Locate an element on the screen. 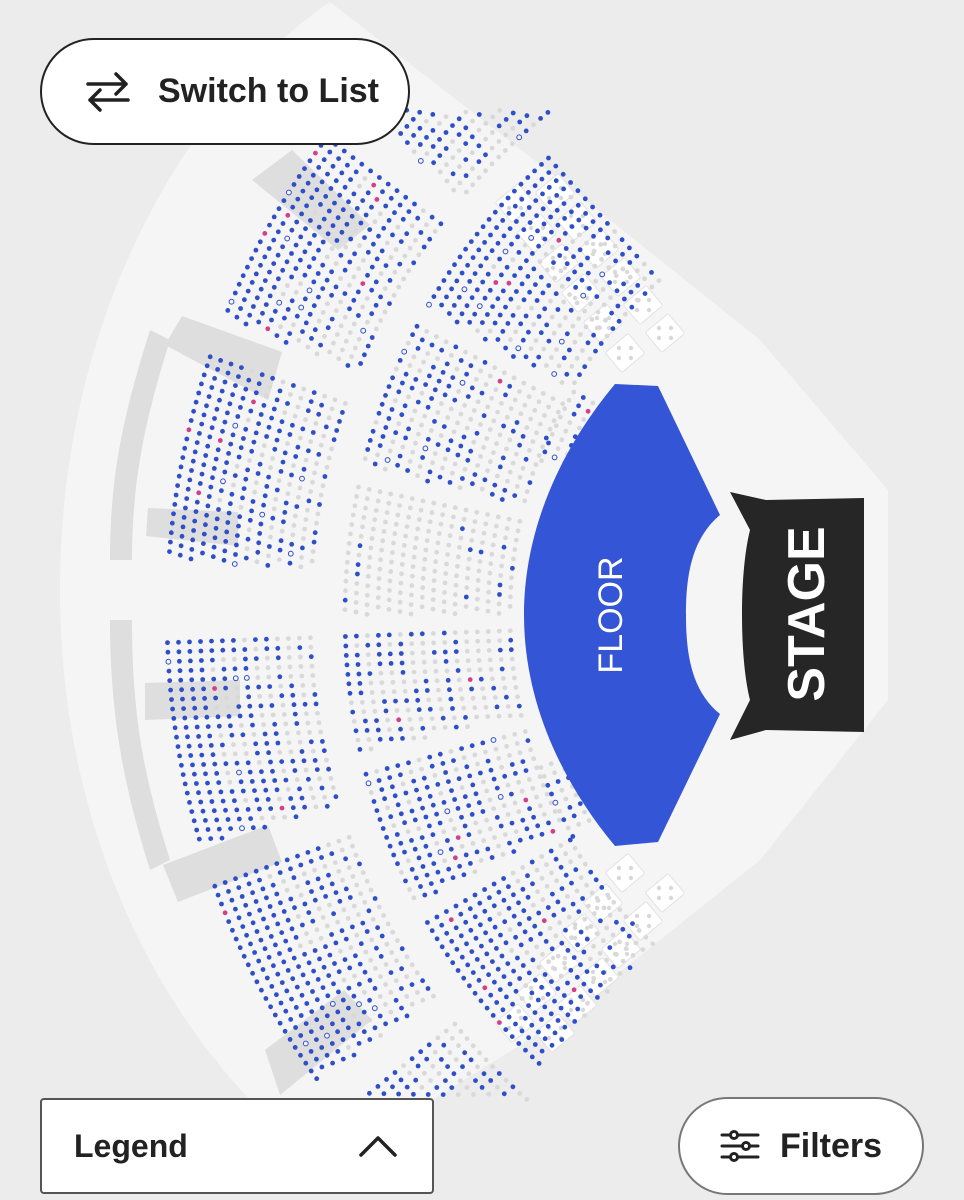 Image resolution: width=964 pixels, height=1200 pixels. switch-to-list-label: Switch to List is located at coordinates (268, 91).